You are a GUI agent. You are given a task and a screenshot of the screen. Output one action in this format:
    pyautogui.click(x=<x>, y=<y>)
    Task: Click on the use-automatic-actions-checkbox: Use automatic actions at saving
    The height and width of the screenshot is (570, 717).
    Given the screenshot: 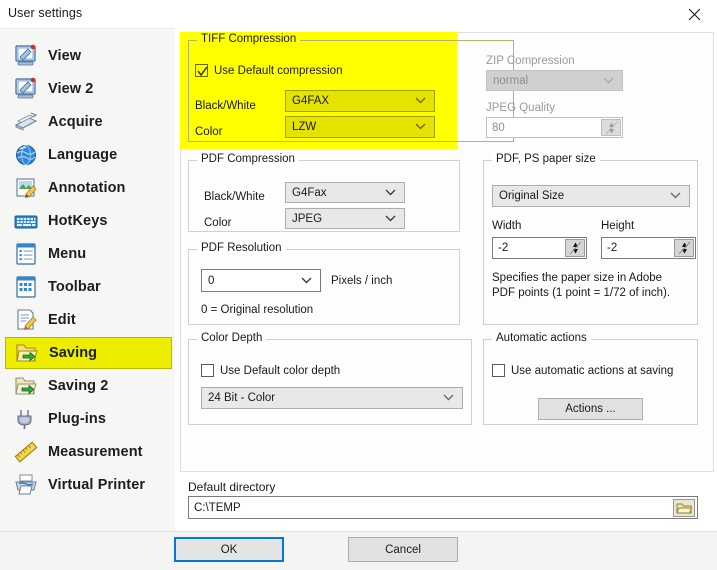 What is the action you would take?
    pyautogui.click(x=582, y=370)
    